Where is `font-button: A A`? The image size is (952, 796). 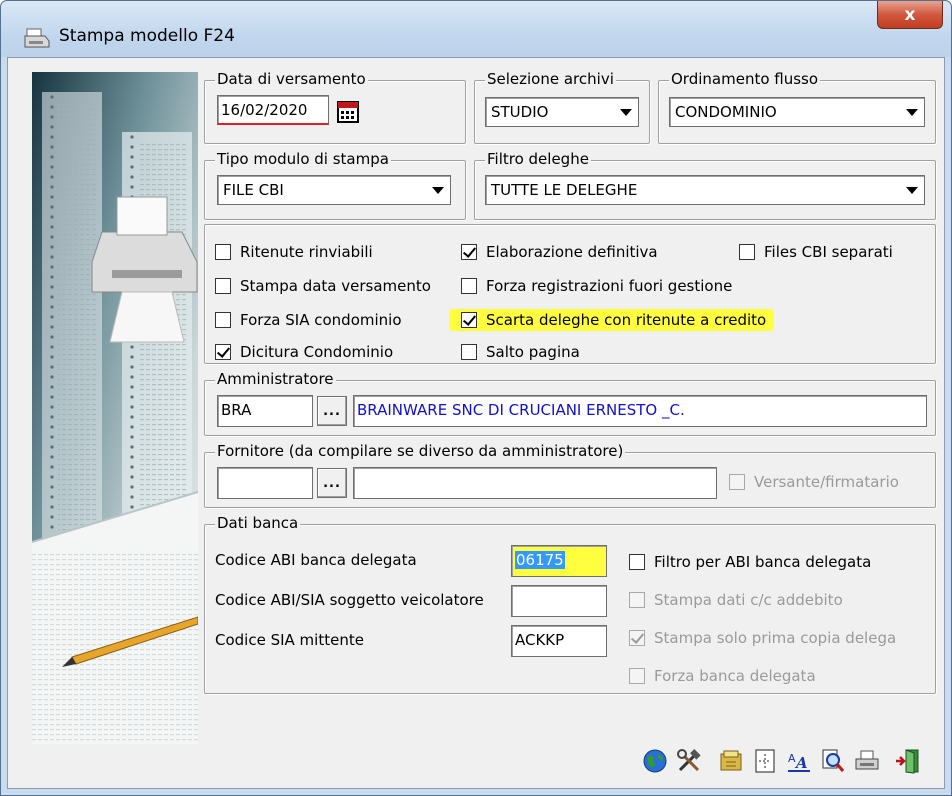 font-button: A A is located at coordinates (799, 761).